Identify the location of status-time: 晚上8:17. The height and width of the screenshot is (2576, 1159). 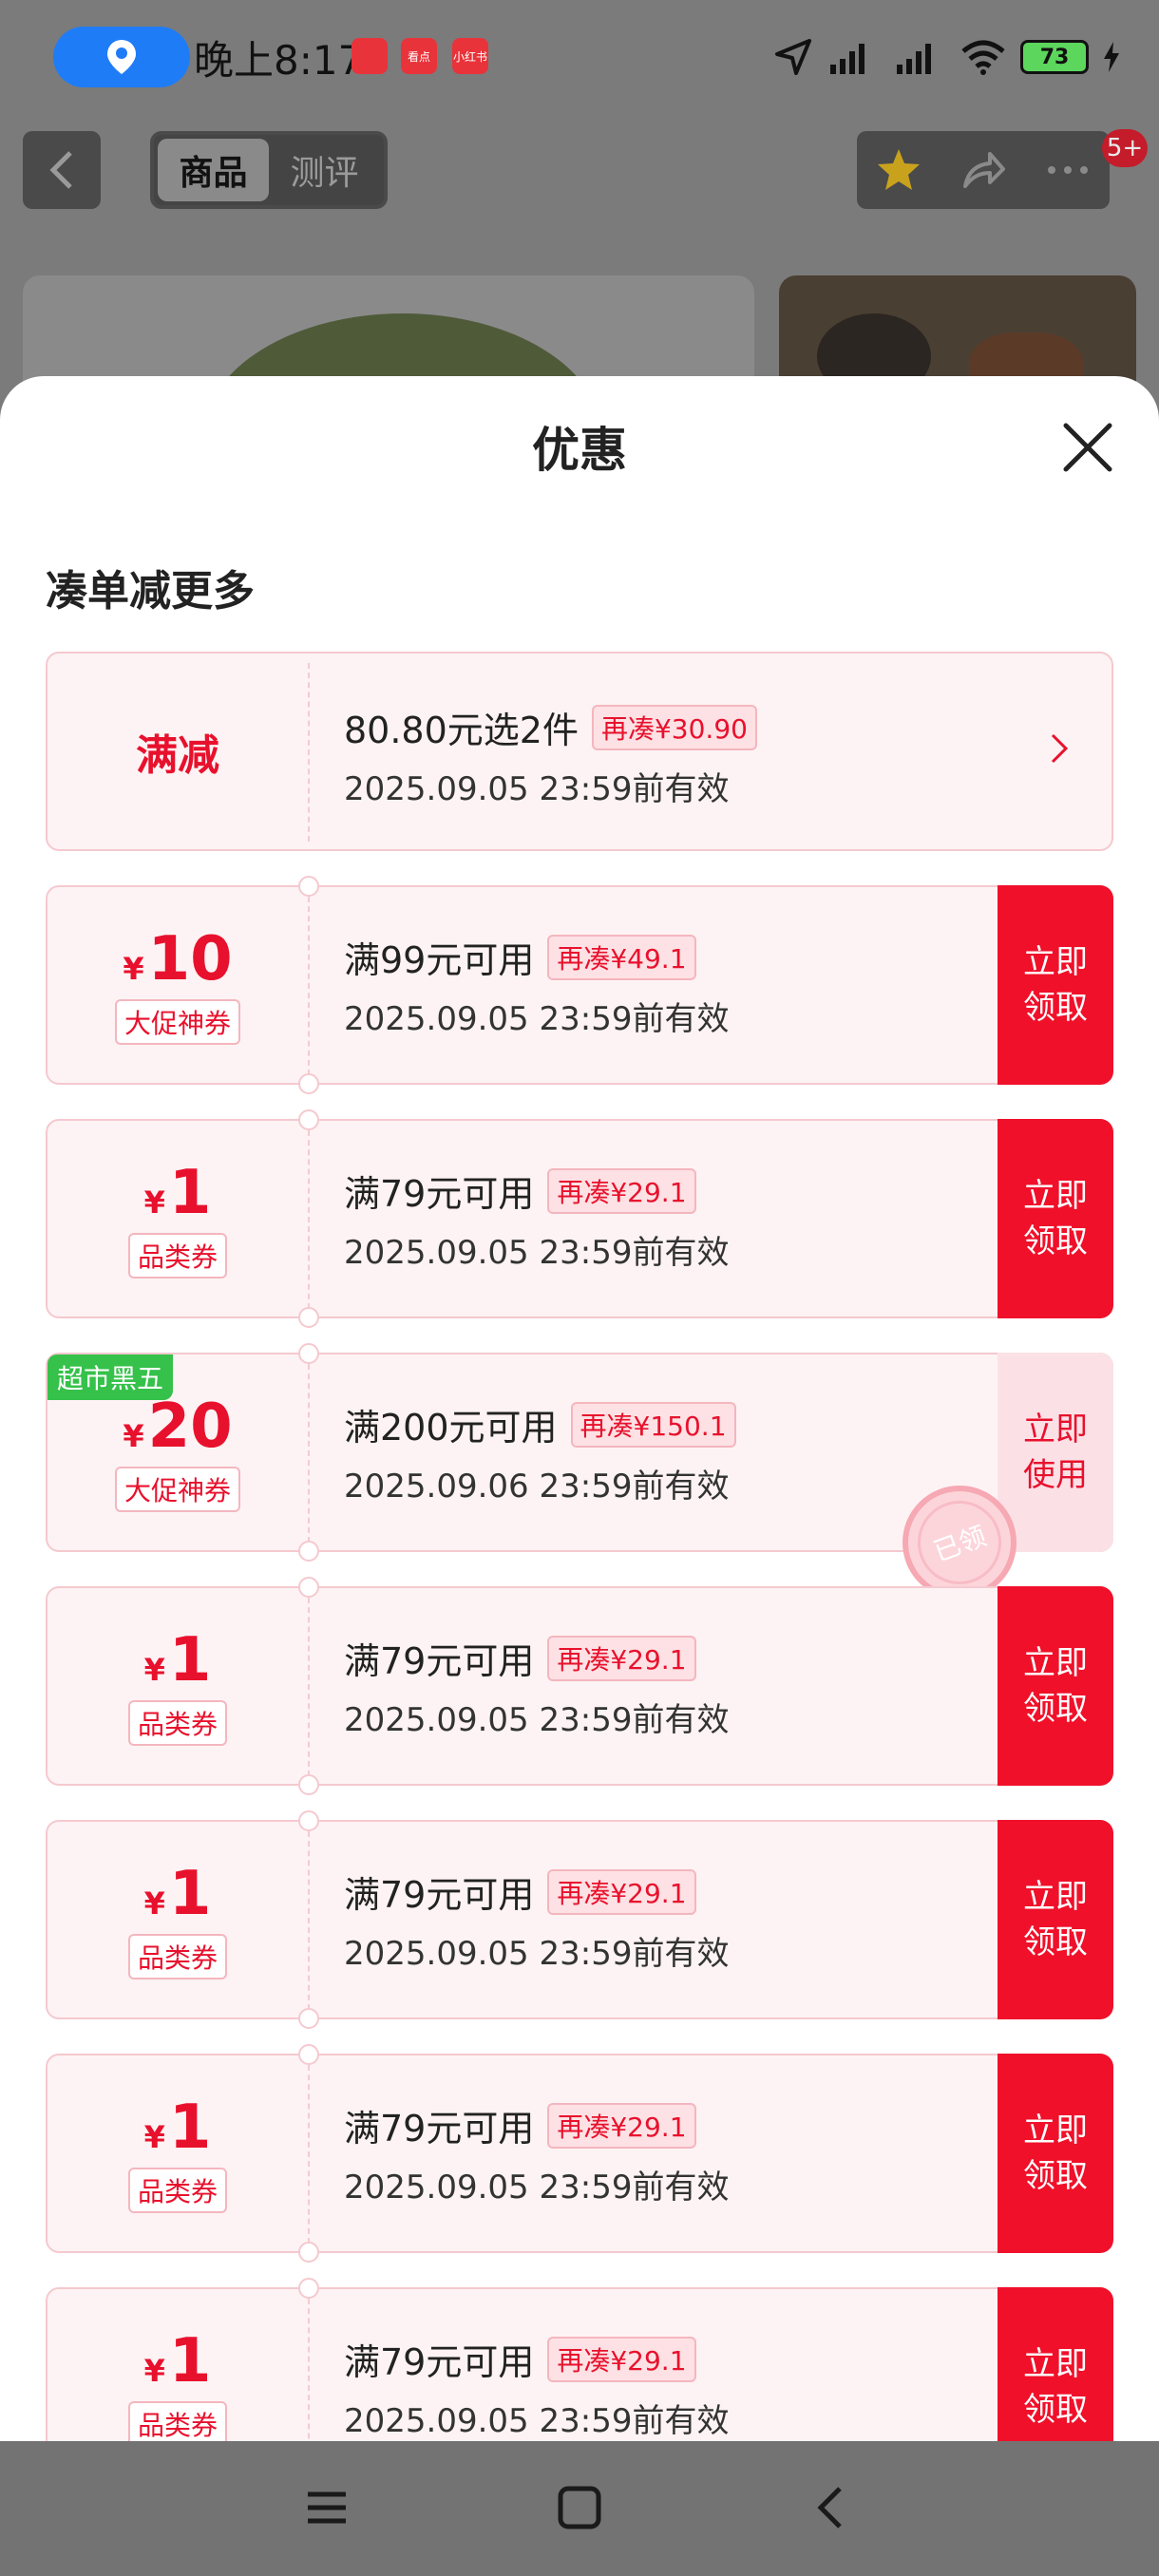
(279, 60).